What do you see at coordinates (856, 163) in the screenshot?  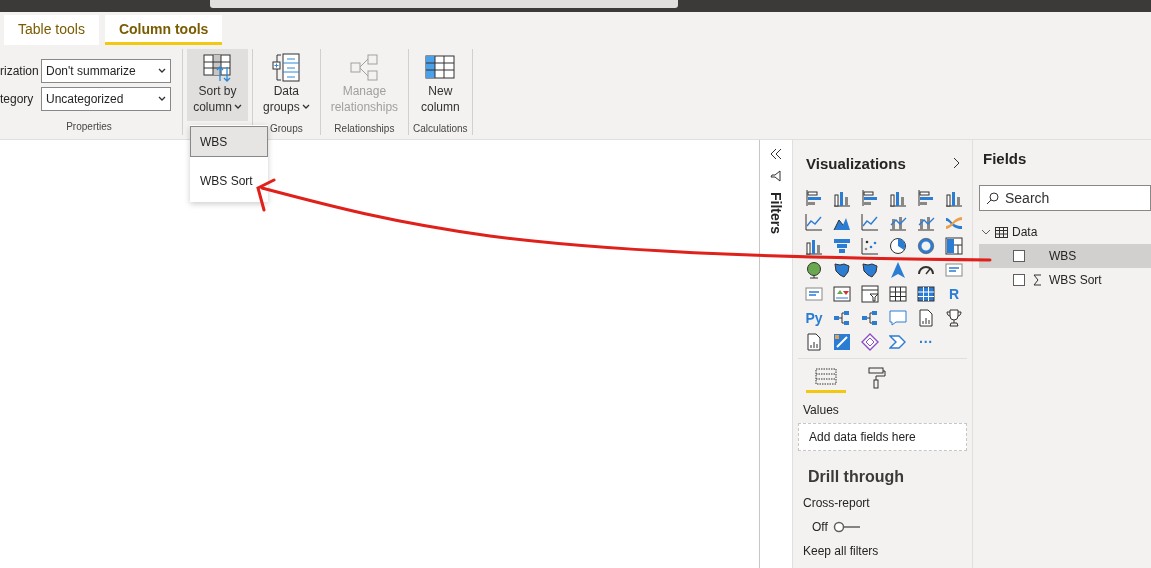 I see `pane-title: Visualizations` at bounding box center [856, 163].